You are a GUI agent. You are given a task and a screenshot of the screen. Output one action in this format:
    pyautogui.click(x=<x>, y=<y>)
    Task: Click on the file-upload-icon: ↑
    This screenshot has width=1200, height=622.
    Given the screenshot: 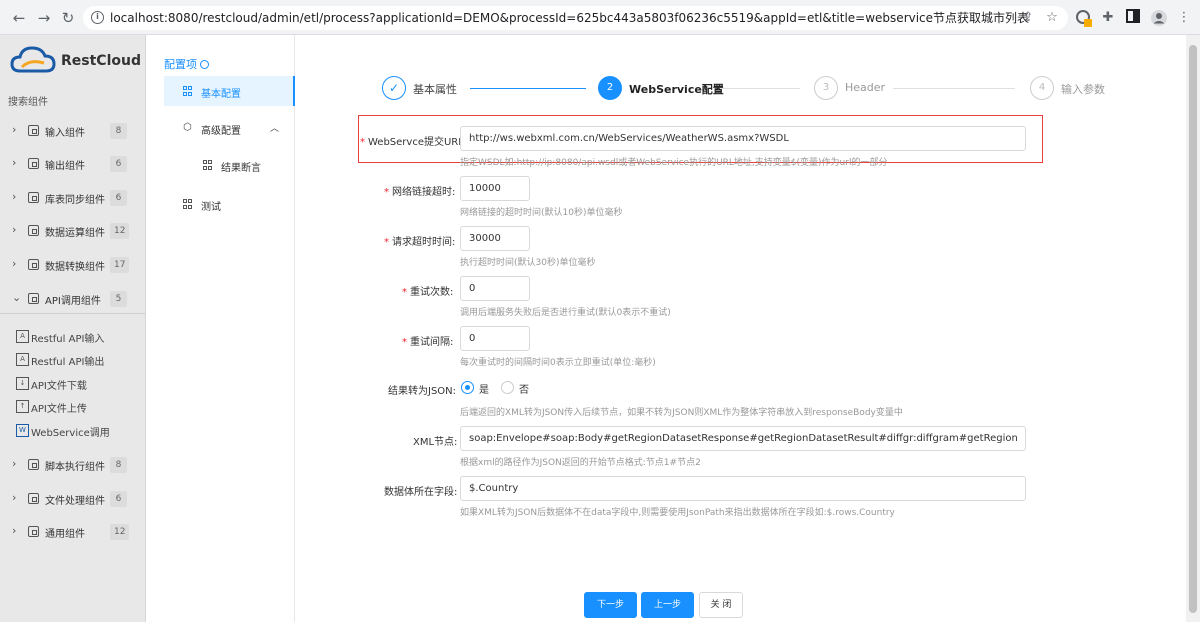 What is the action you would take?
    pyautogui.click(x=22, y=406)
    